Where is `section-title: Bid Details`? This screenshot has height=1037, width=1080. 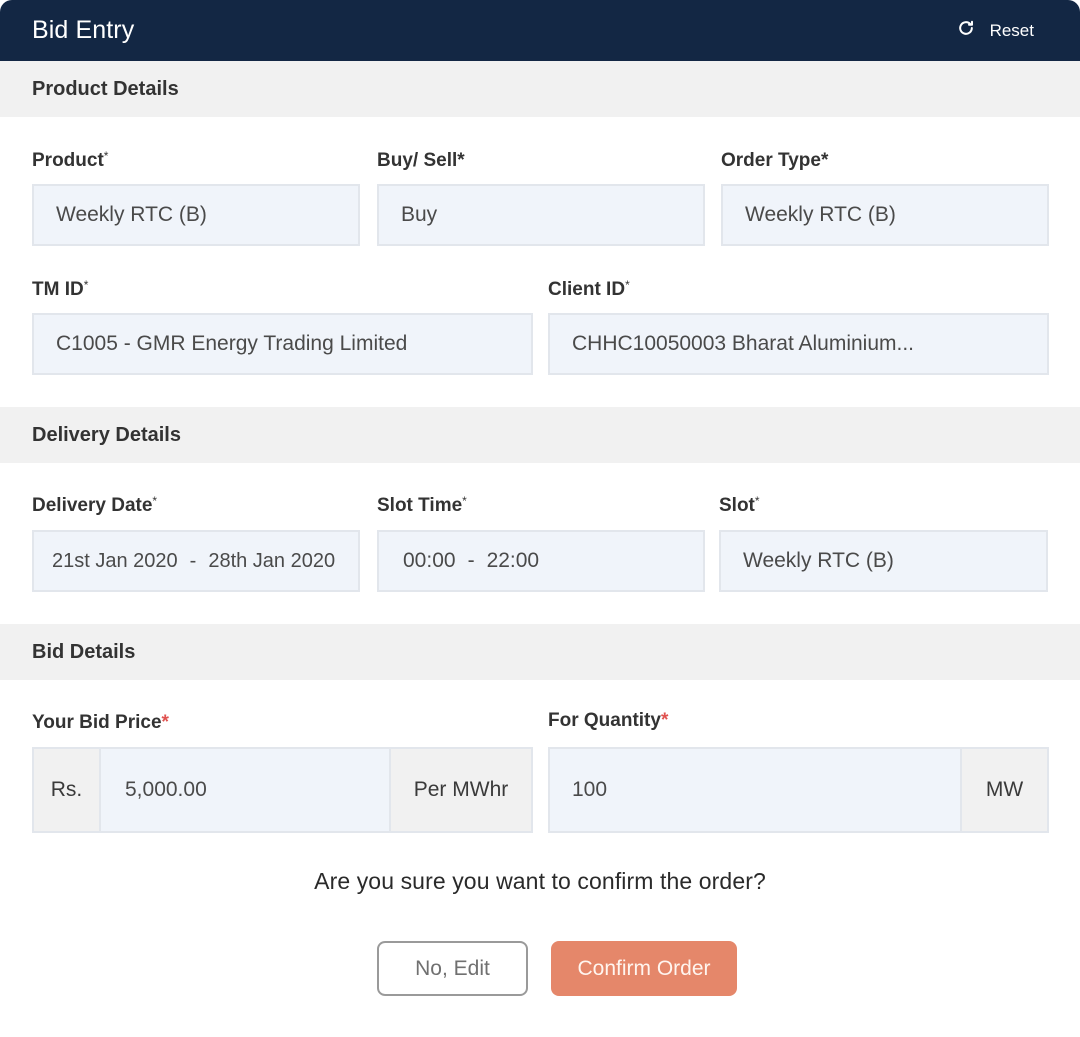 section-title: Bid Details is located at coordinates (84, 651).